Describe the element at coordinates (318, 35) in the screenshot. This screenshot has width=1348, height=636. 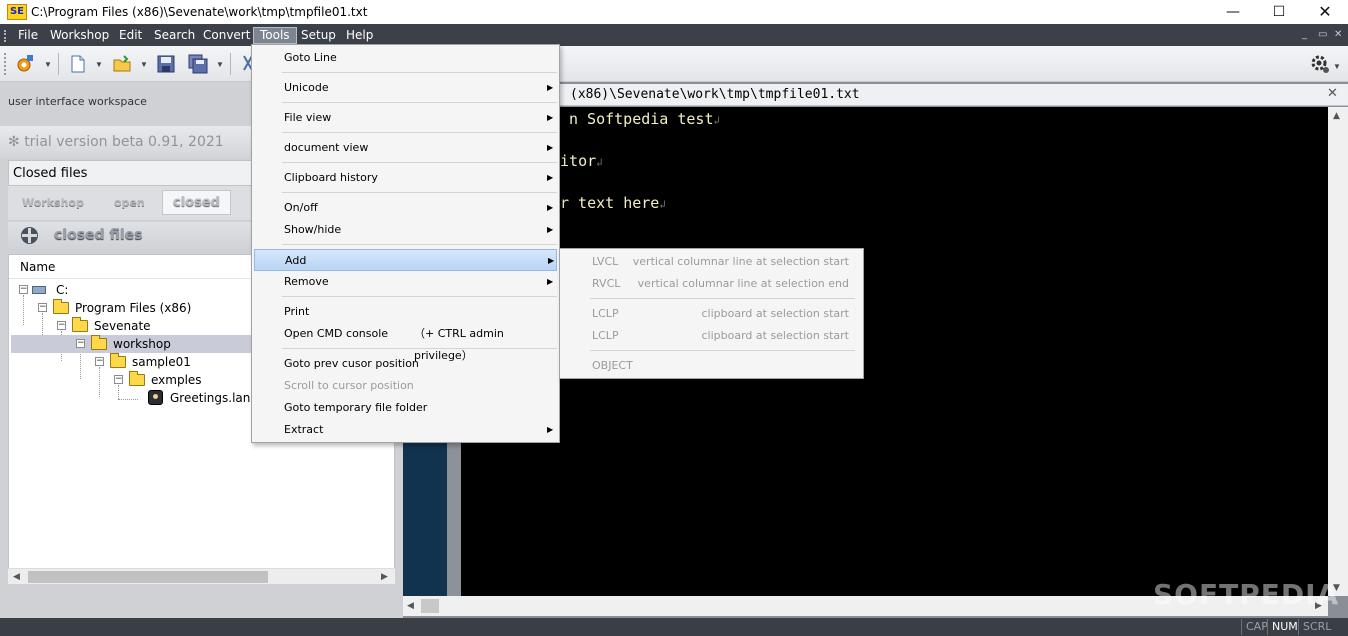
I see `menu-setup: Setup` at that location.